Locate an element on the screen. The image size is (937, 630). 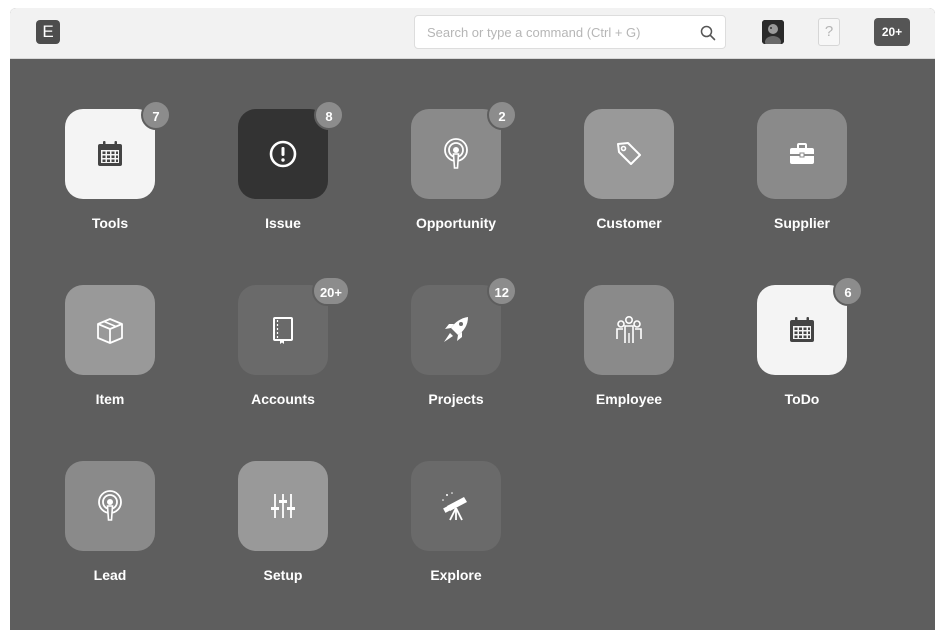
module-issue: 8 Issue is located at coordinates (291, 172).